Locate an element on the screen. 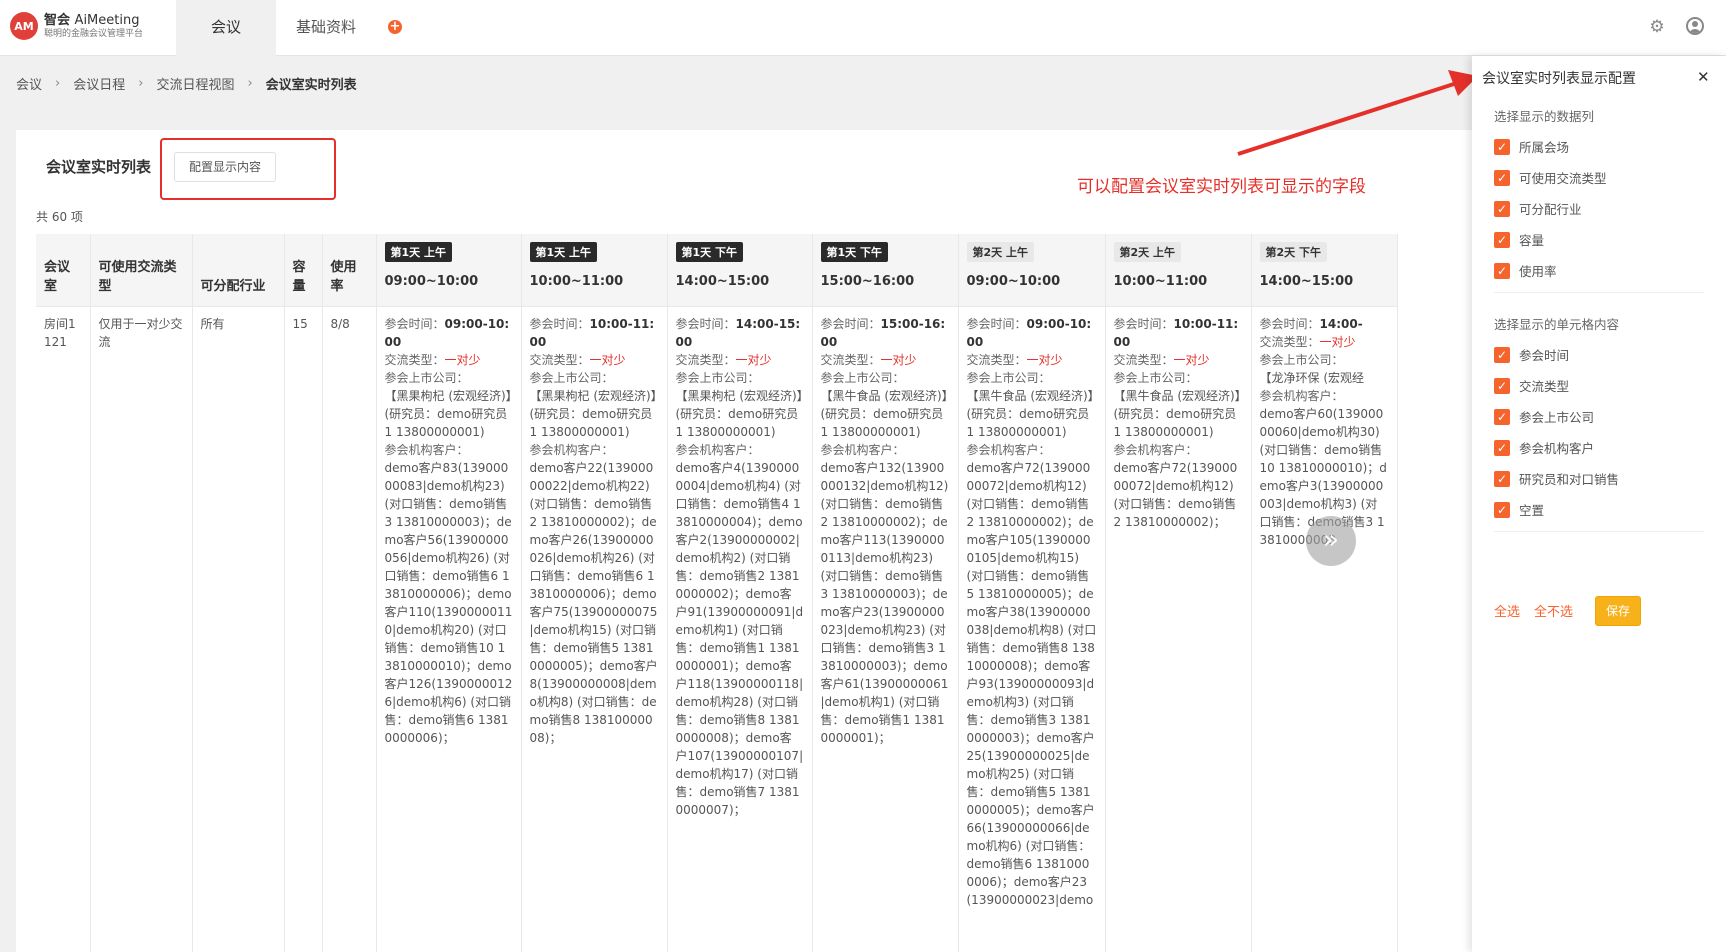 The width and height of the screenshot is (1726, 952). checkbox-vacant: ✓ 空置 is located at coordinates (1519, 509).